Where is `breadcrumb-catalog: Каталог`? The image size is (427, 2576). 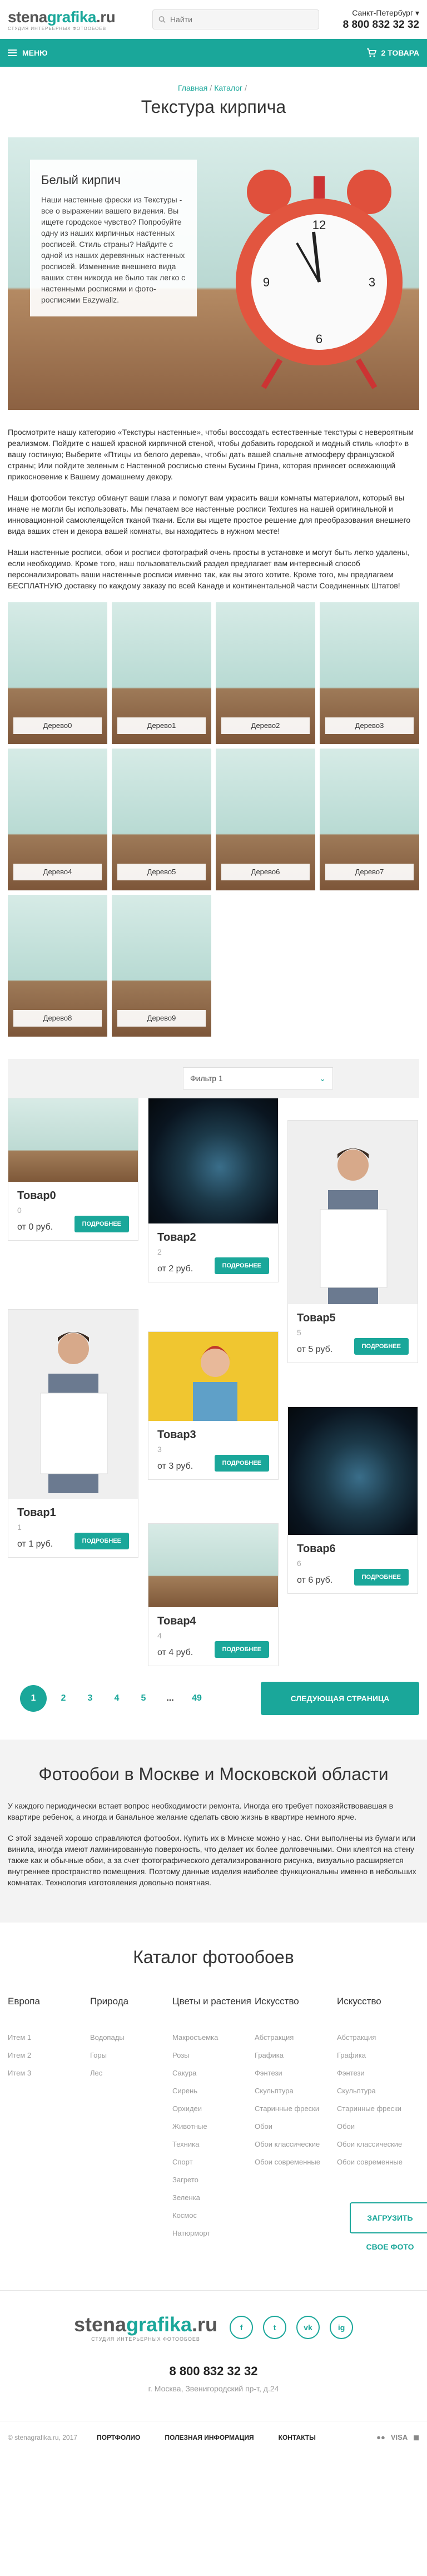 breadcrumb-catalog: Каталог is located at coordinates (228, 87).